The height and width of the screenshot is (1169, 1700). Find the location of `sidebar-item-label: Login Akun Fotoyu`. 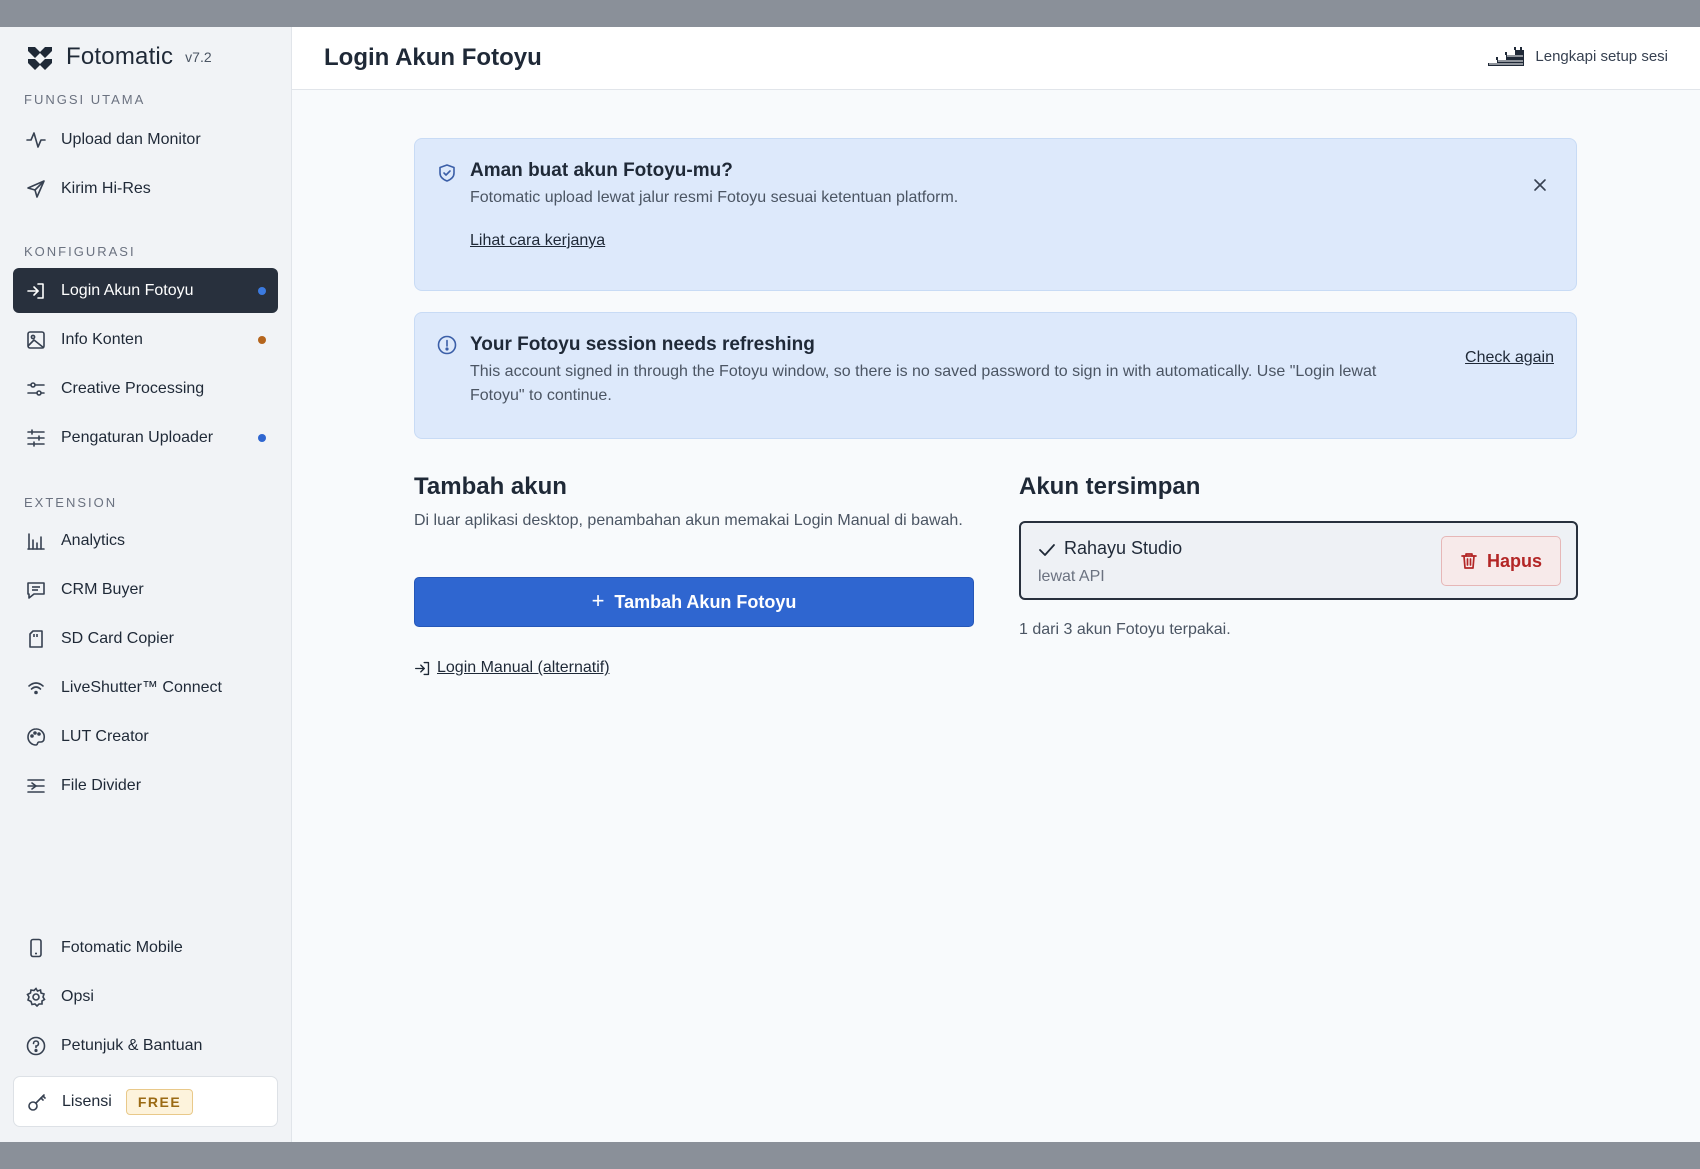

sidebar-item-label: Login Akun Fotoyu is located at coordinates (127, 290).